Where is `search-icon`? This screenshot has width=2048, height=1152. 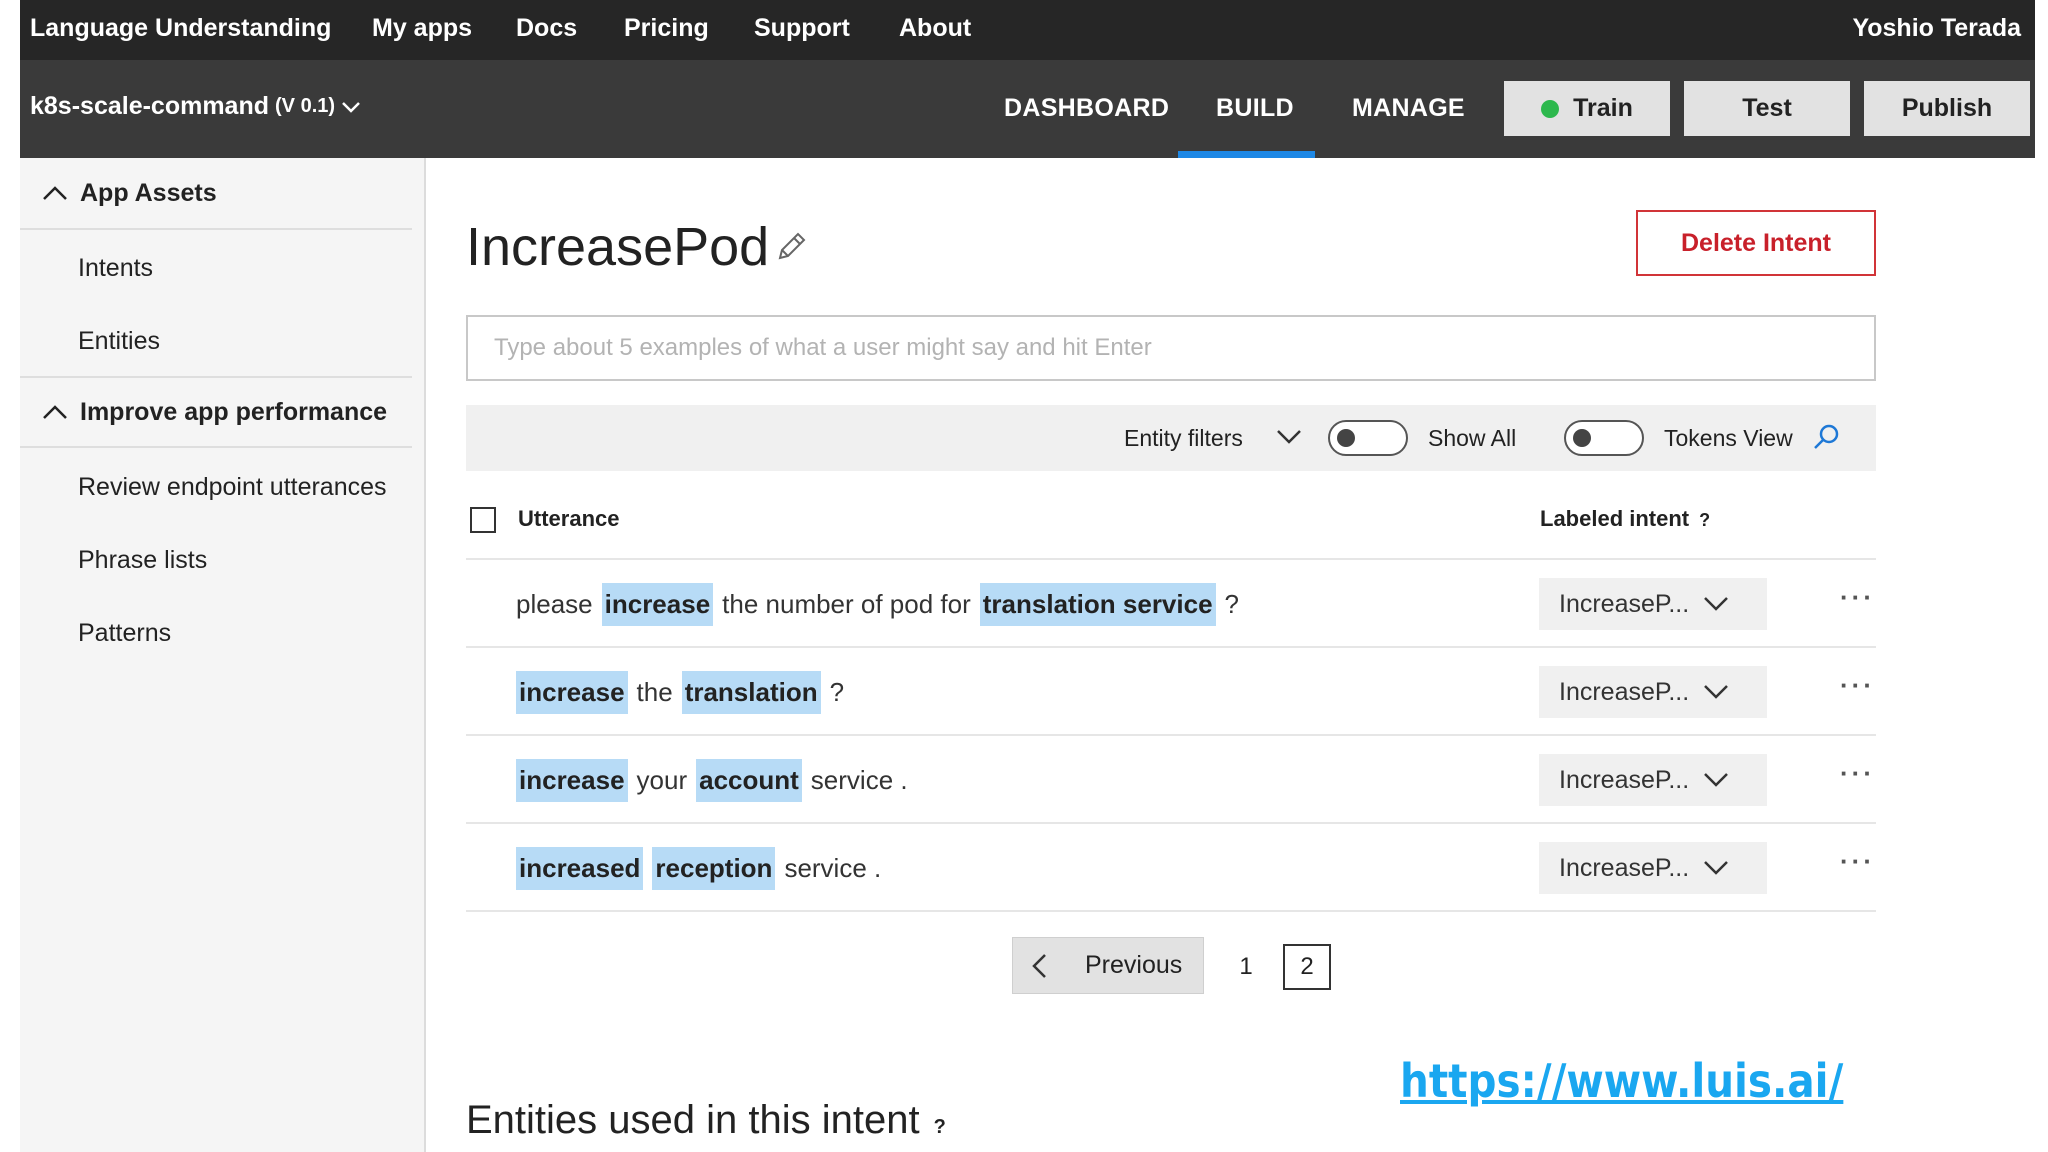
search-icon is located at coordinates (1826, 437).